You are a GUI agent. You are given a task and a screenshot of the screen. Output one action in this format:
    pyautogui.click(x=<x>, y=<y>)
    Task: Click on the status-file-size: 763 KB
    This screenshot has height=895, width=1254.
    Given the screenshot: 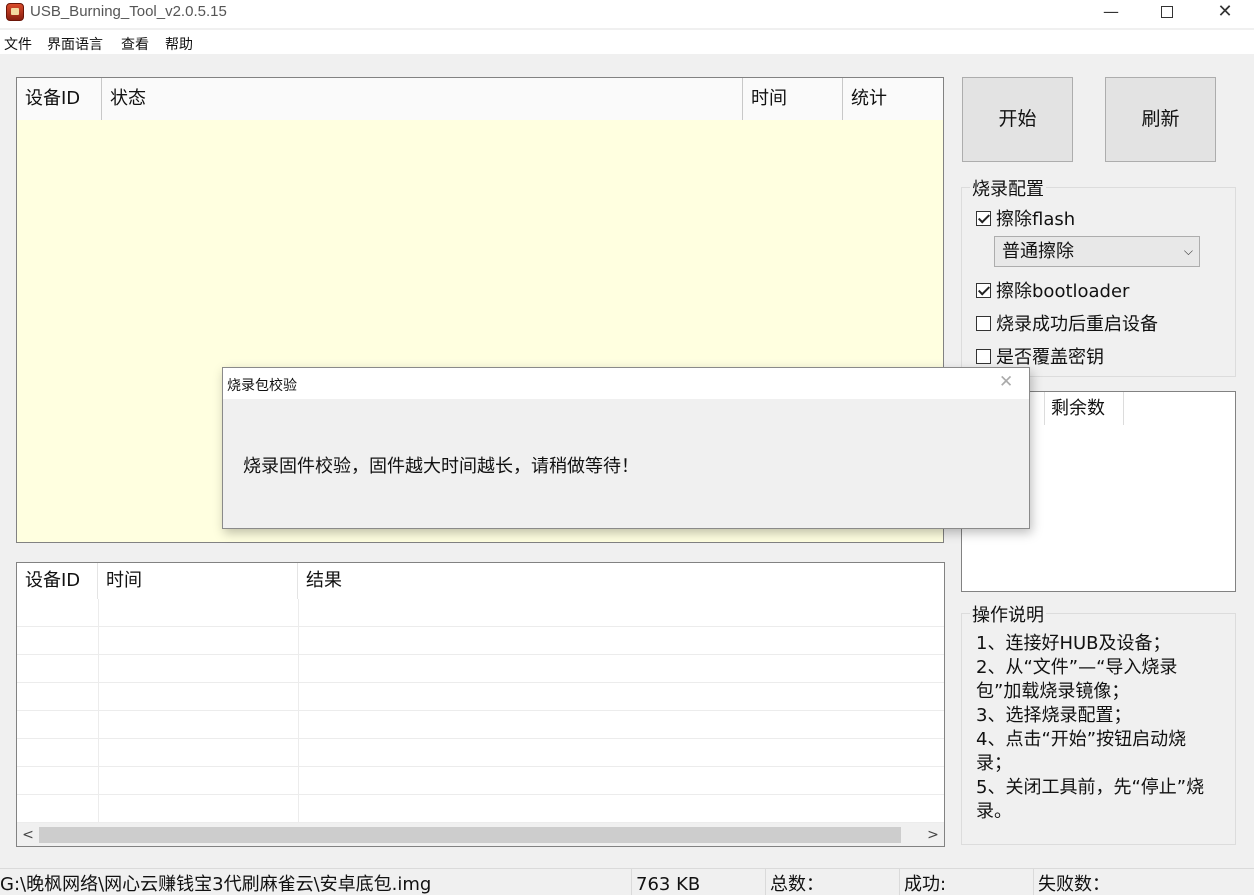 What is the action you would take?
    pyautogui.click(x=699, y=882)
    